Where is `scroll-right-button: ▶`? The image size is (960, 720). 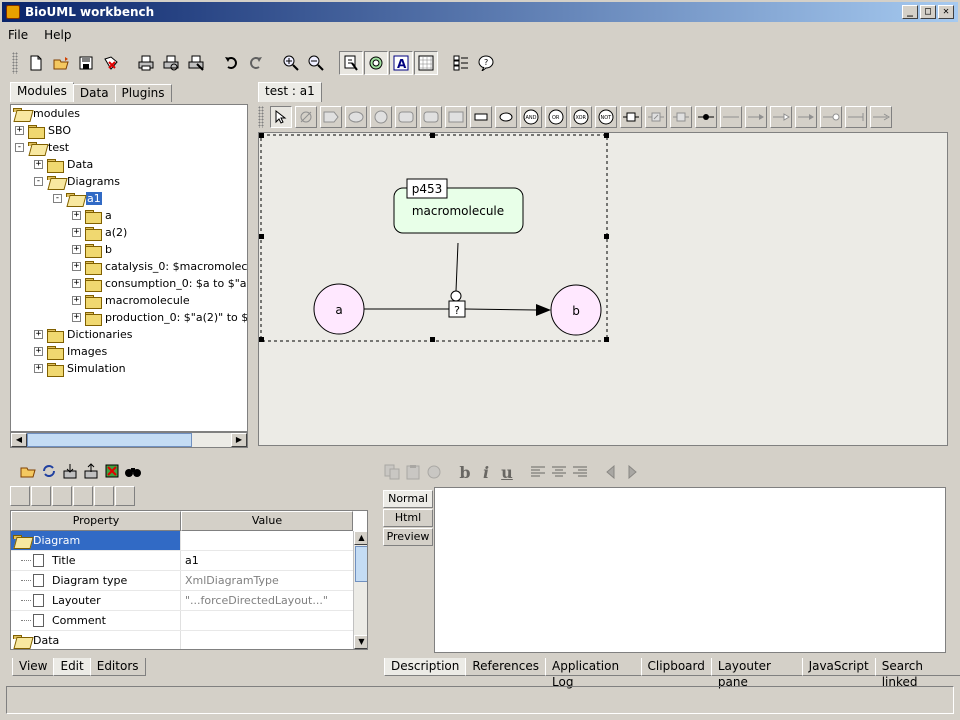 scroll-right-button: ▶ is located at coordinates (239, 440).